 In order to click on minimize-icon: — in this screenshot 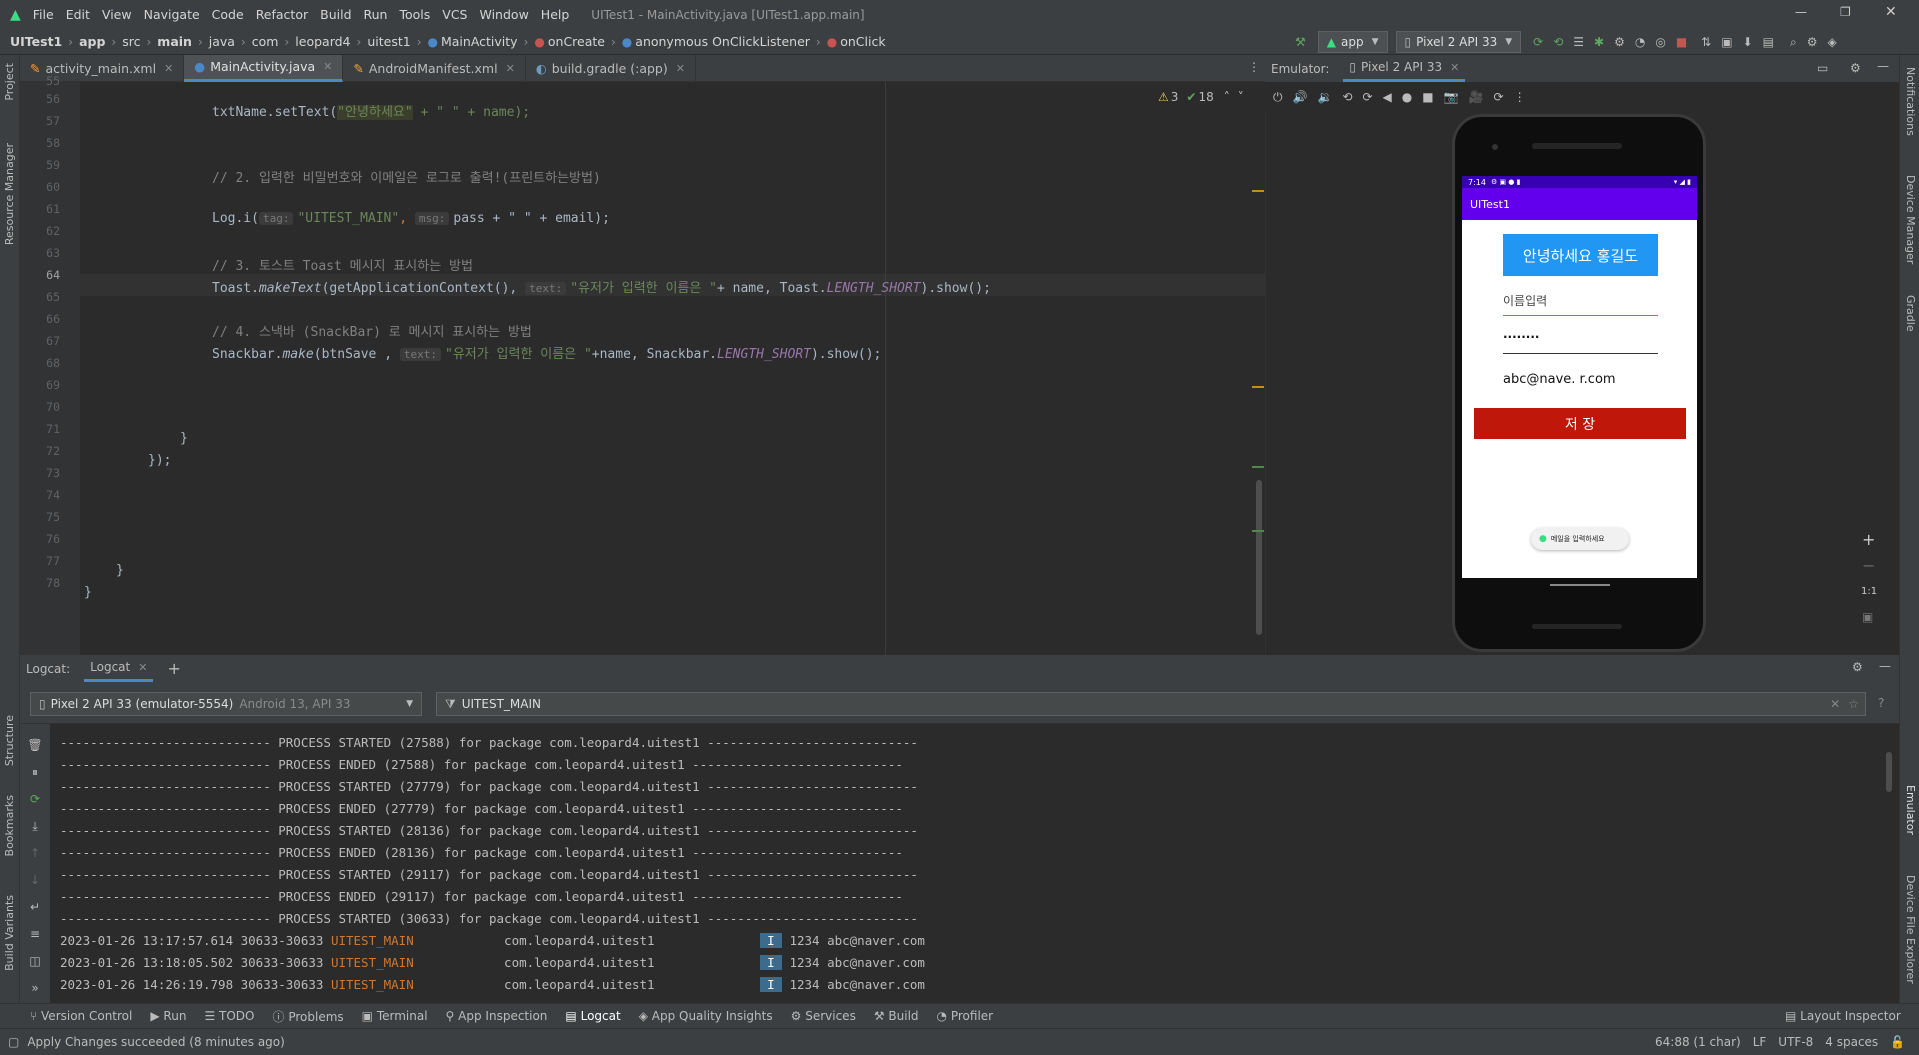, I will do `click(1801, 12)`.